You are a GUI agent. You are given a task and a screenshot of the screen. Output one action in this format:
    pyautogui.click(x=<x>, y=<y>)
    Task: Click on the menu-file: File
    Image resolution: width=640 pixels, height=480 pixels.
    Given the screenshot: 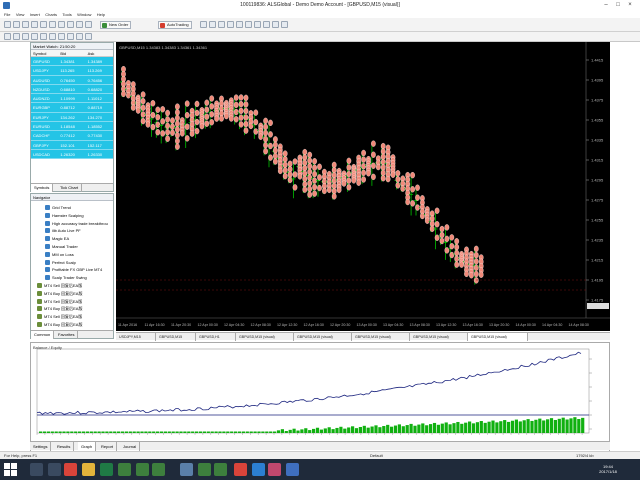 What is the action you would take?
    pyautogui.click(x=7, y=14)
    